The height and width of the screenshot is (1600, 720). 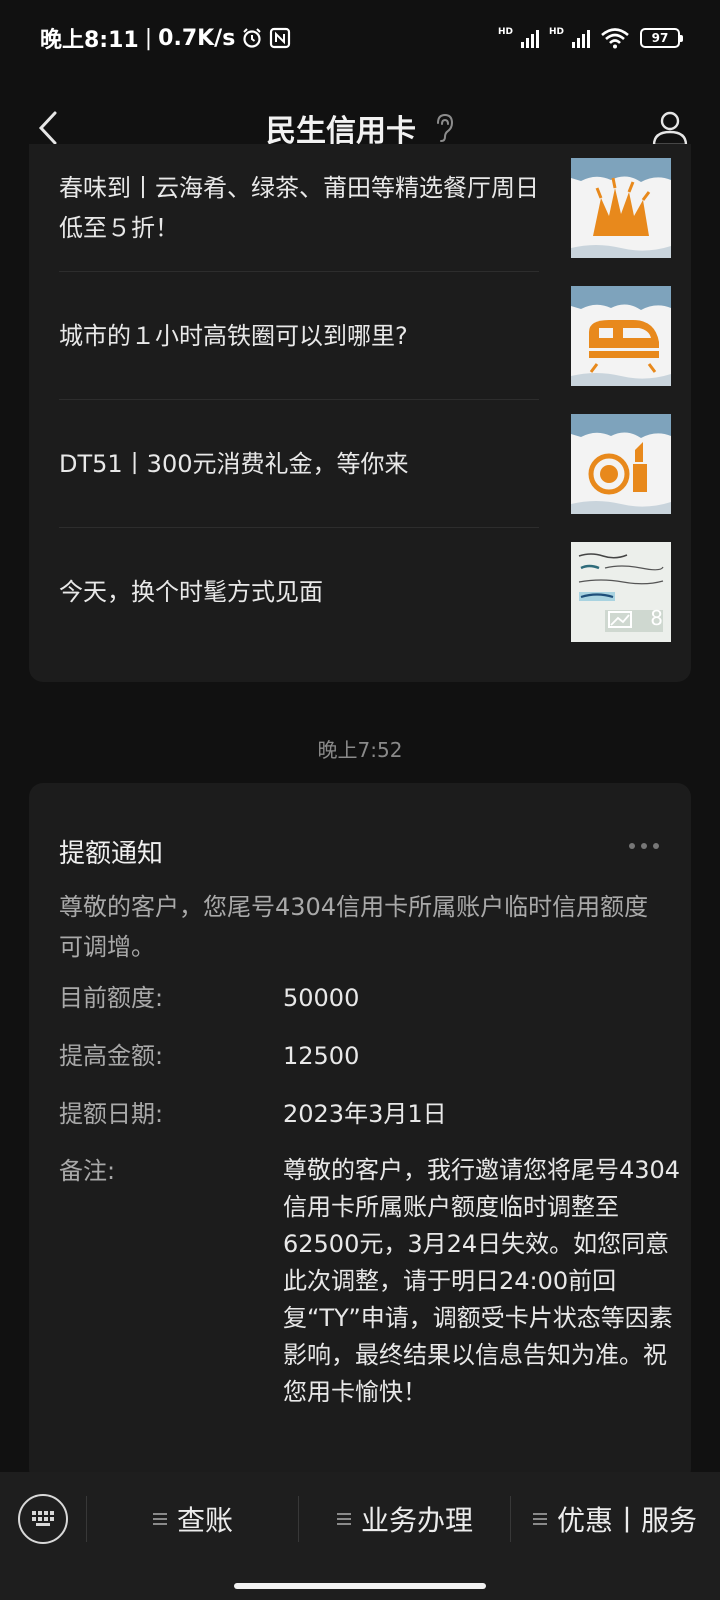 I want to click on back-arrow-icon, so click(x=47, y=128).